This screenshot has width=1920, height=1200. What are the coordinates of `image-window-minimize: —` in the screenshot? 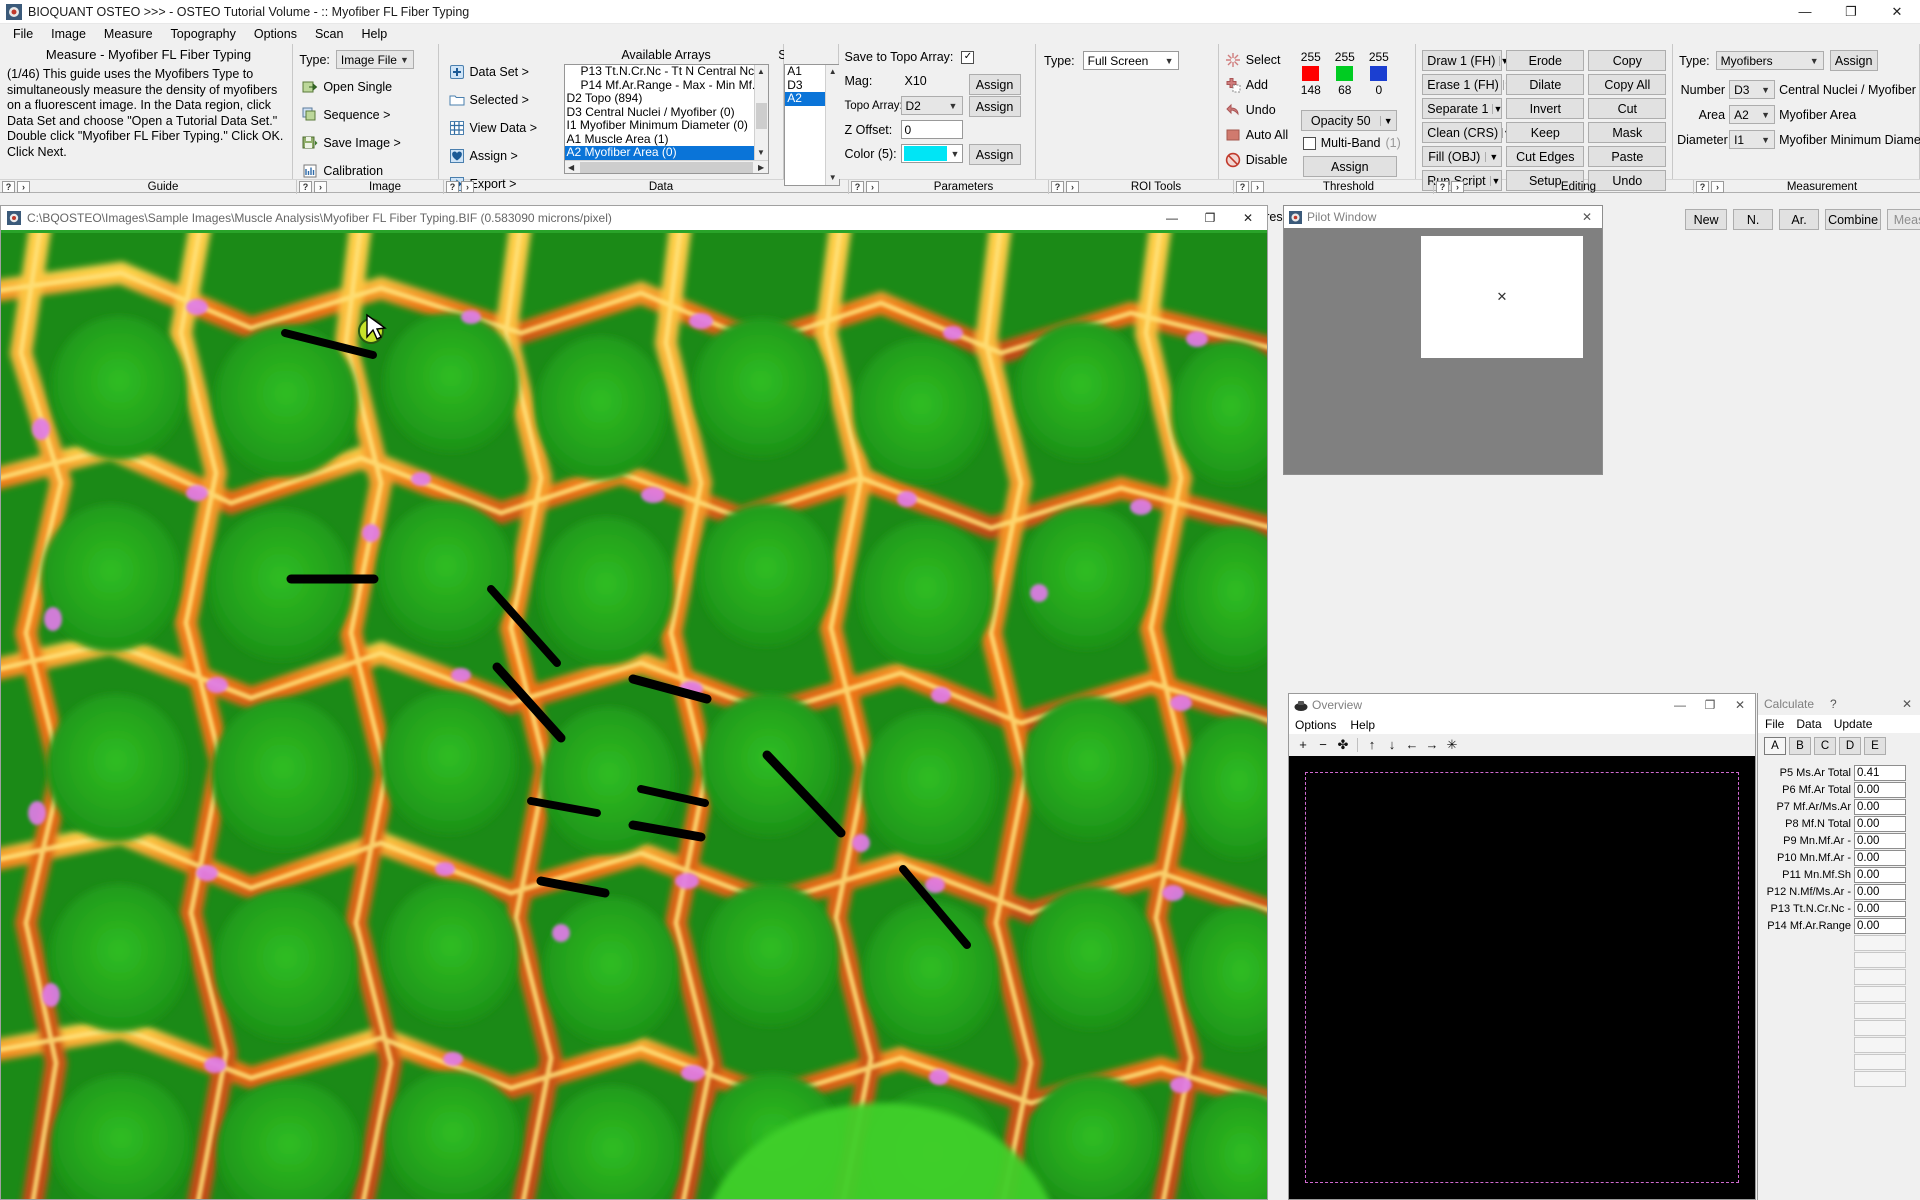 It's located at (1172, 218).